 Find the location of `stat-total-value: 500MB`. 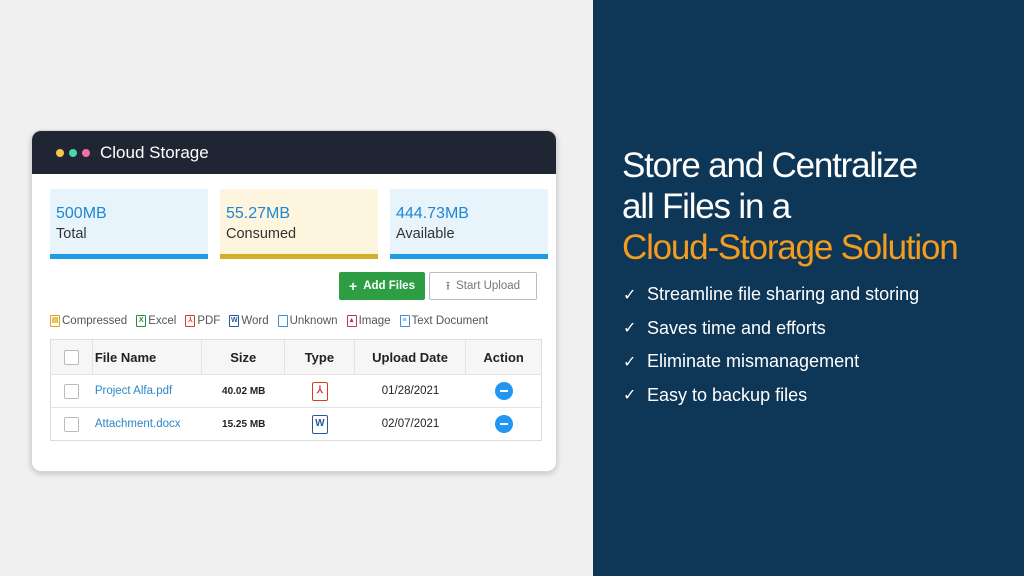

stat-total-value: 500MB is located at coordinates (81, 213).